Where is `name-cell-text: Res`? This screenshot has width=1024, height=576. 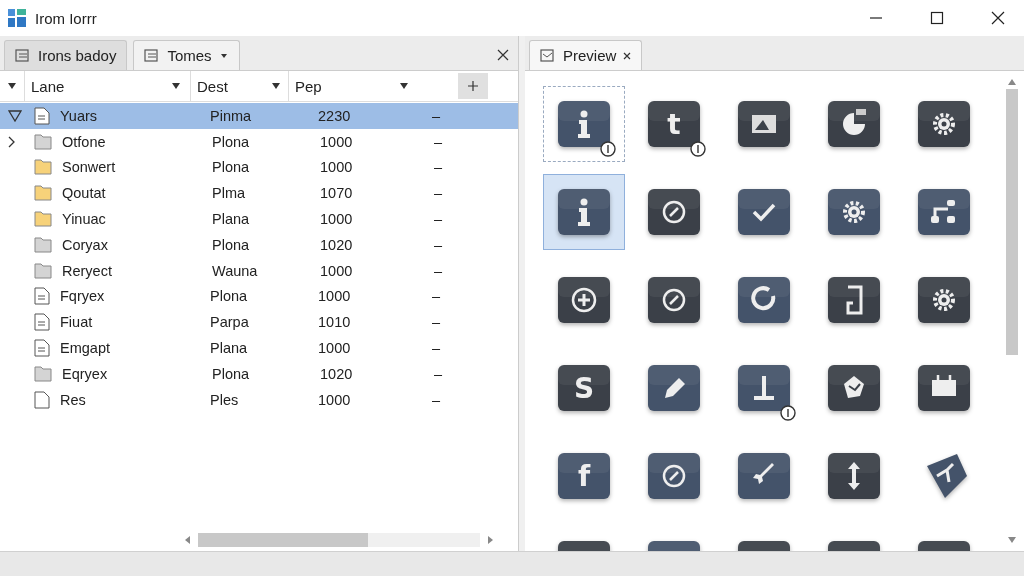
name-cell-text: Res is located at coordinates (73, 399).